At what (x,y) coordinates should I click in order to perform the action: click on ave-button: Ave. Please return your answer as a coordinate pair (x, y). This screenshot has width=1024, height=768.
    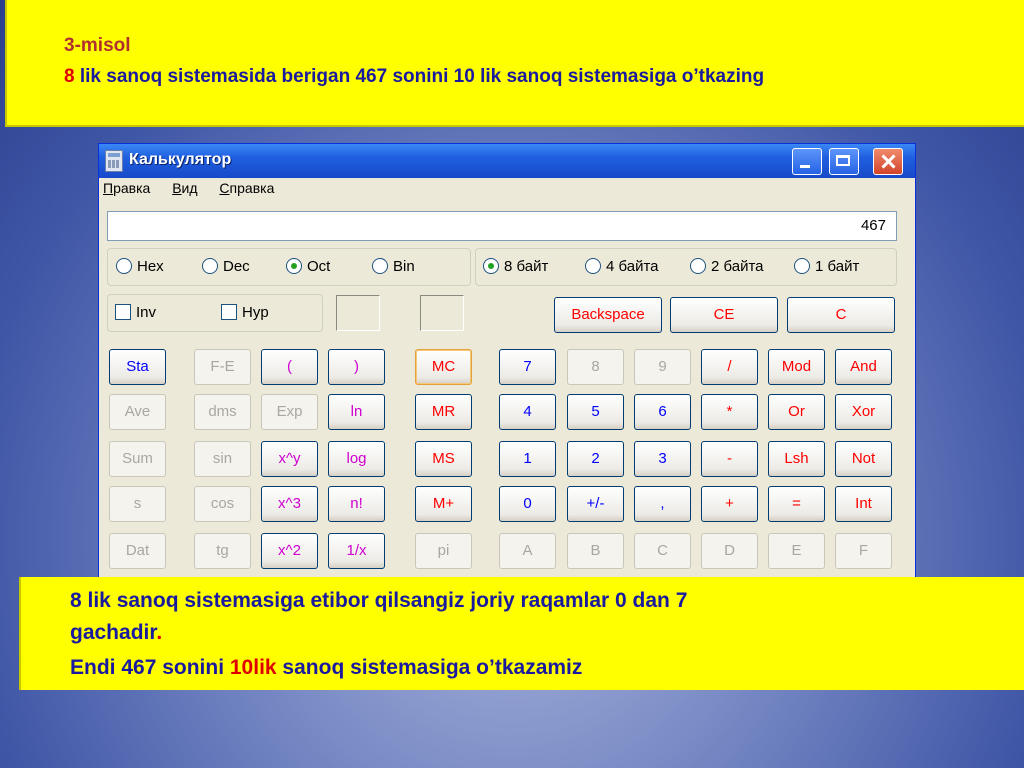
    Looking at the image, I should click on (137, 412).